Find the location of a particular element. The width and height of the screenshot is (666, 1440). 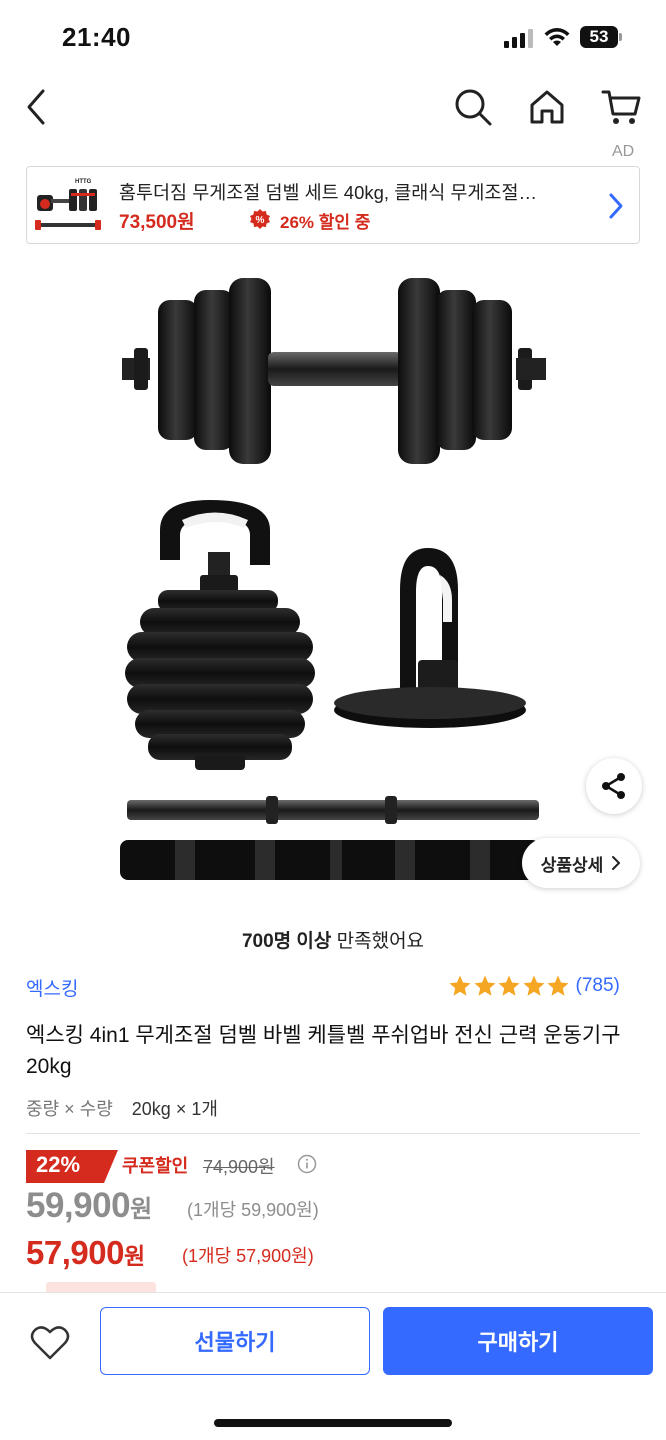

option-row: 중량 × 수량 20kg × 1개 is located at coordinates (122, 1108).